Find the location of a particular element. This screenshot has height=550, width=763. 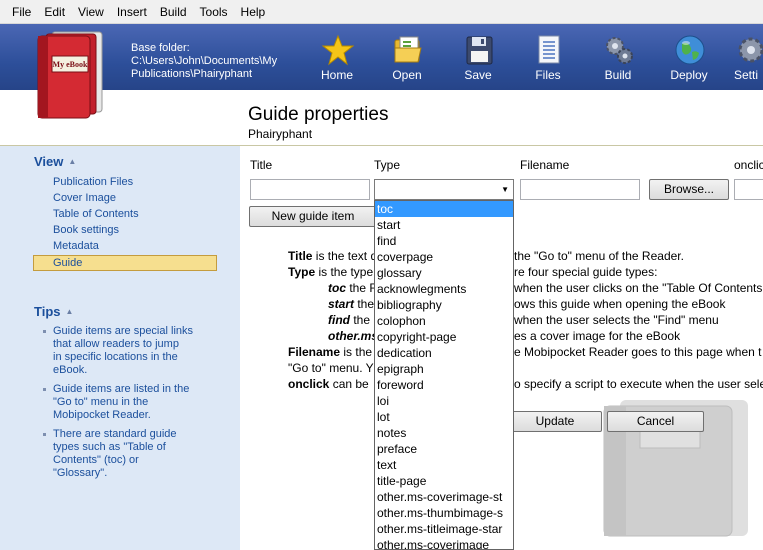

my-ebook-logo: My eBook is located at coordinates (70, 75).